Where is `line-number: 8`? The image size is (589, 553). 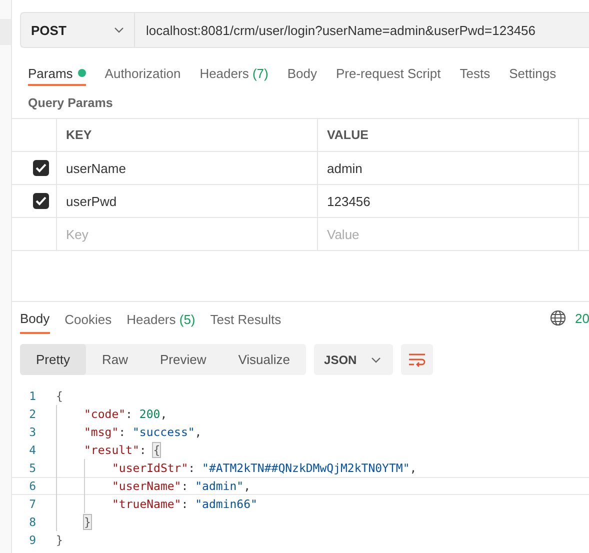 line-number: 8 is located at coordinates (32, 522).